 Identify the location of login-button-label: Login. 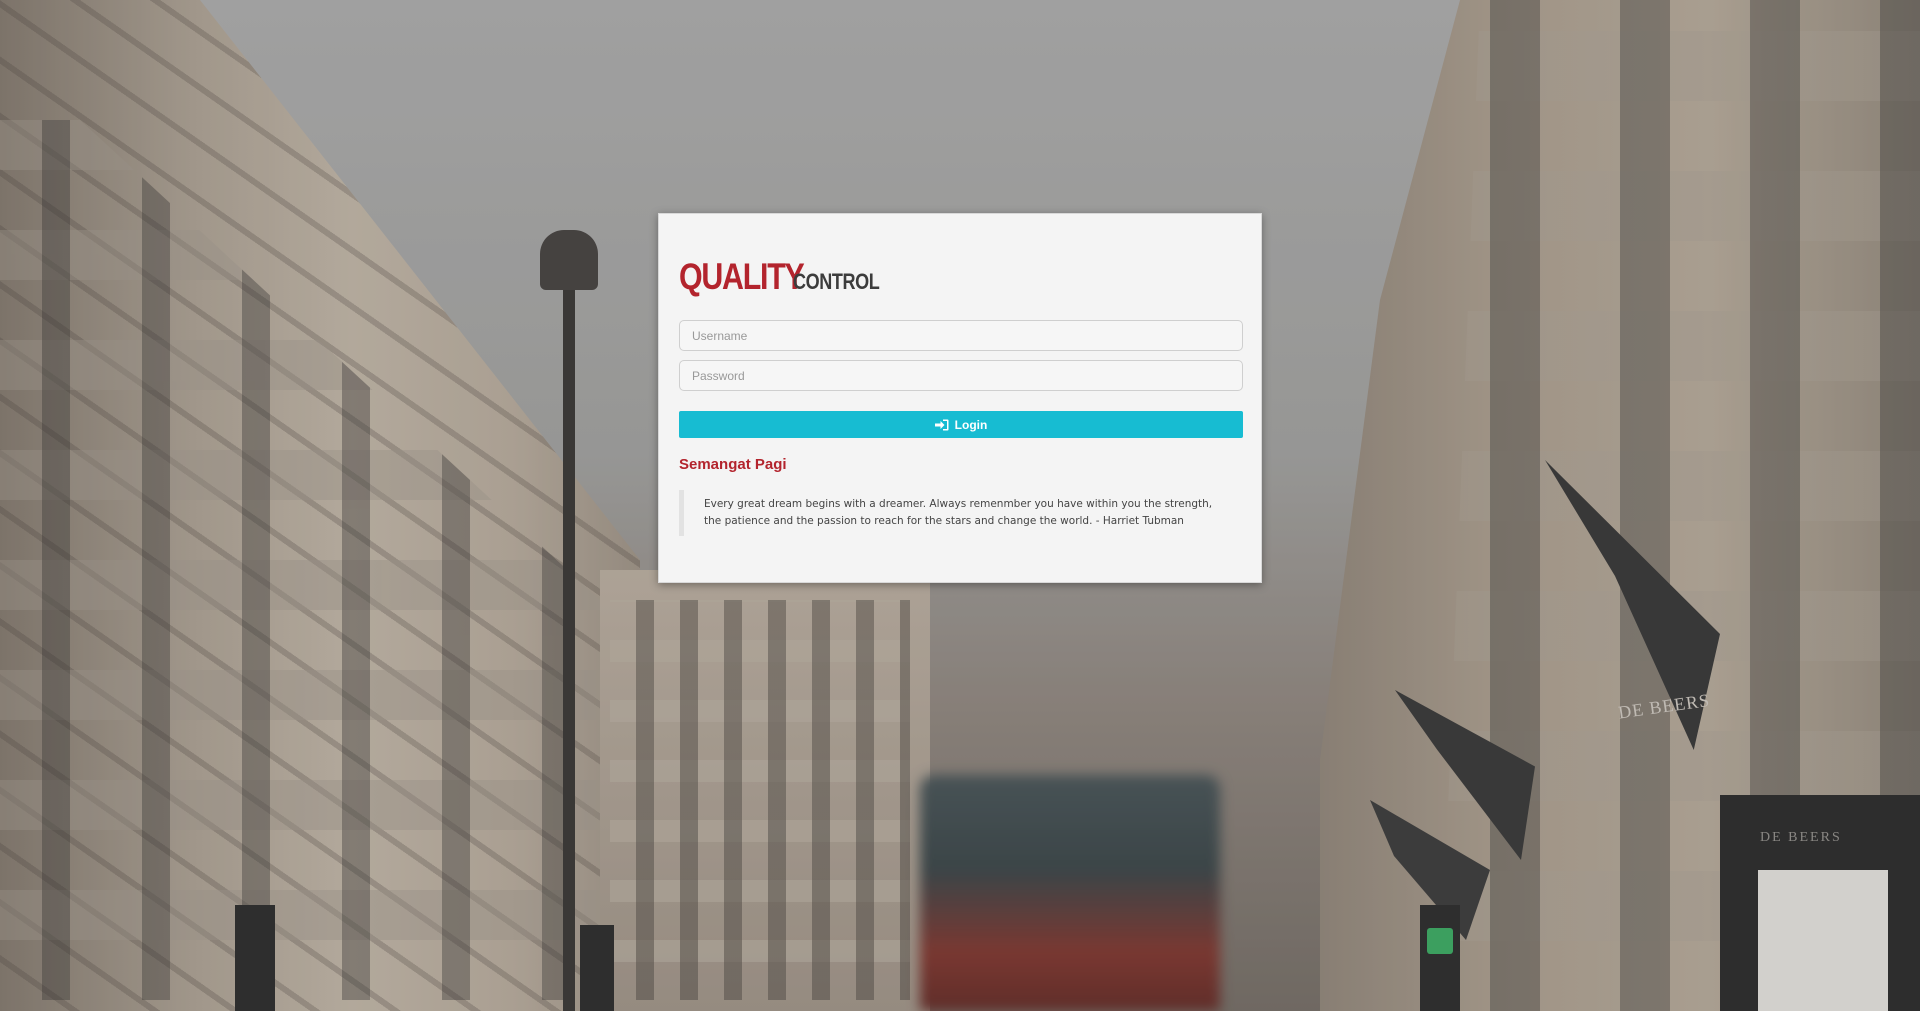
(971, 424).